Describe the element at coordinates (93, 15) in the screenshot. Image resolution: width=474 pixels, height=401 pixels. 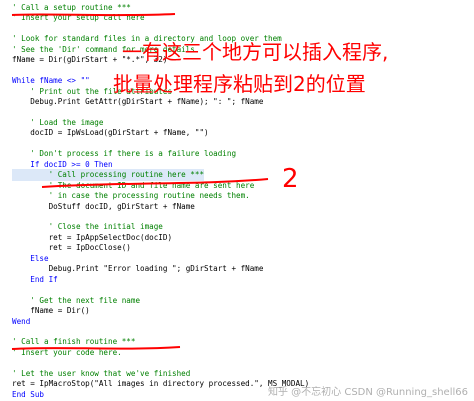
I see `underline-setup` at that location.